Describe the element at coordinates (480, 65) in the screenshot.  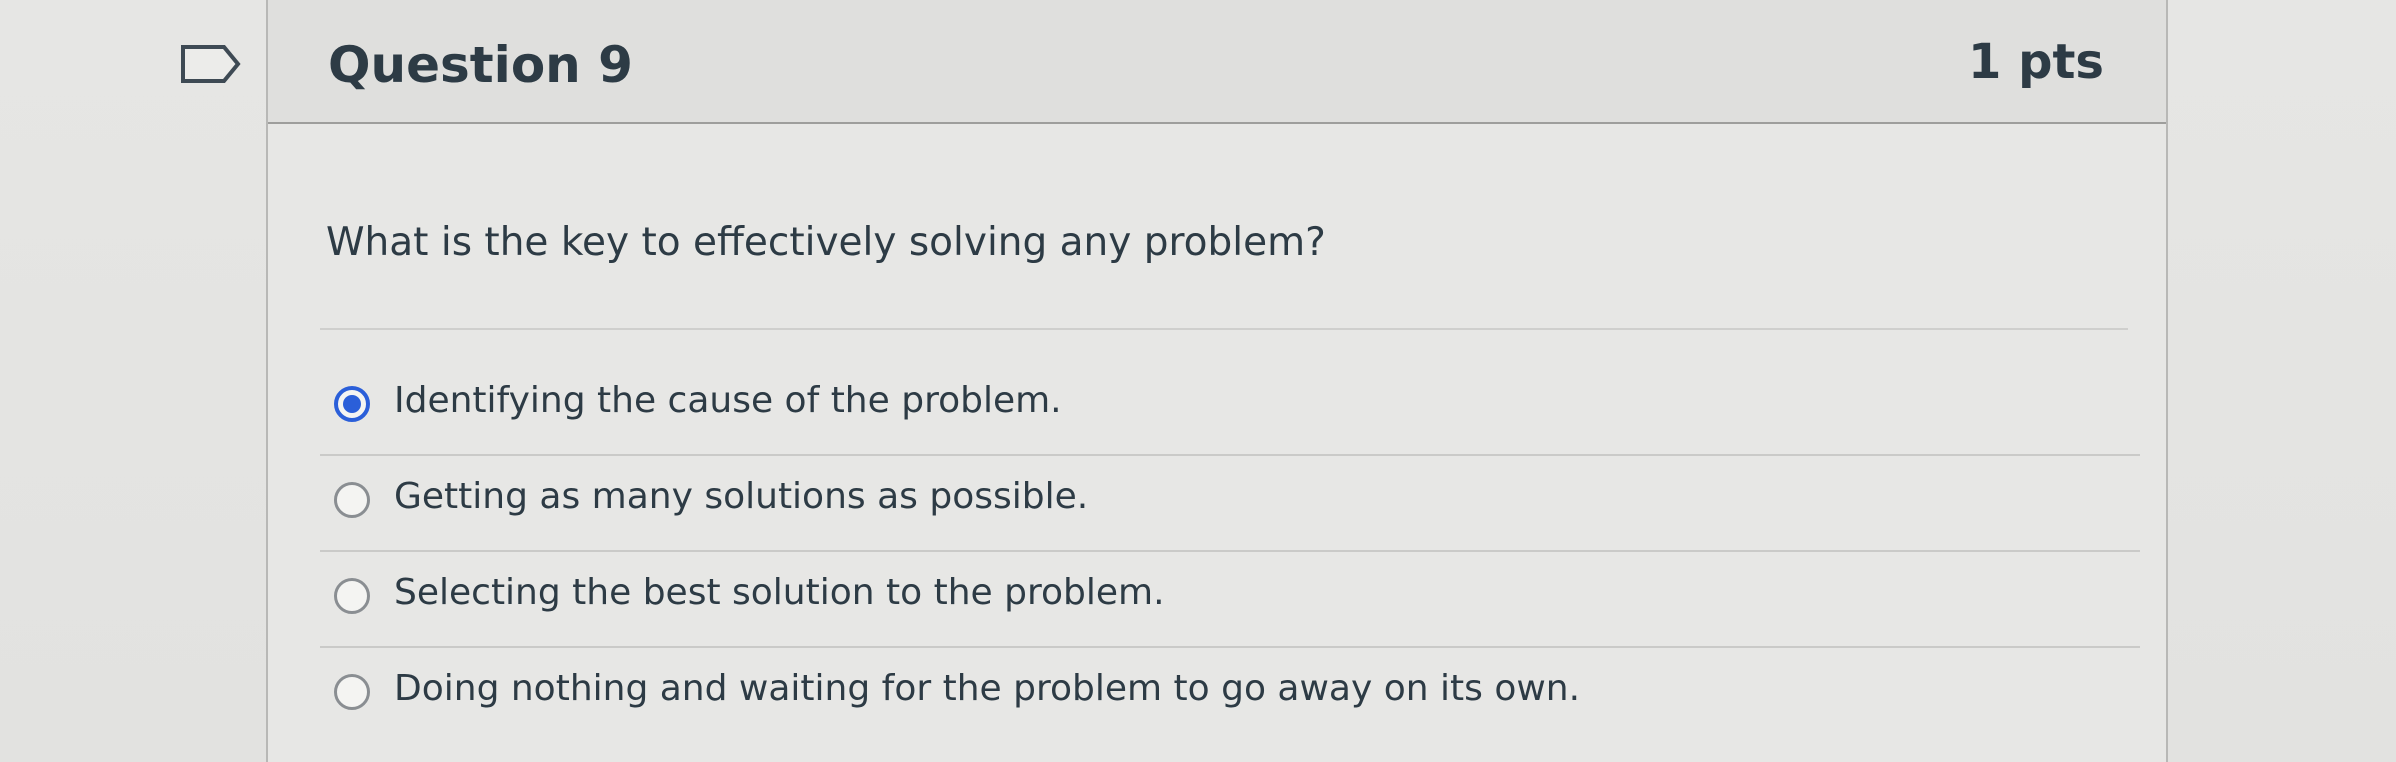
I see `question-title: Question 9` at that location.